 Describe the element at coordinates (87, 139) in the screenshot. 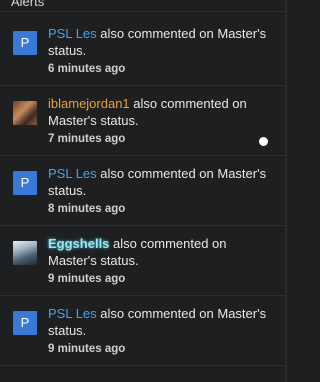

I see `alert-time: 7 minutes ago` at that location.